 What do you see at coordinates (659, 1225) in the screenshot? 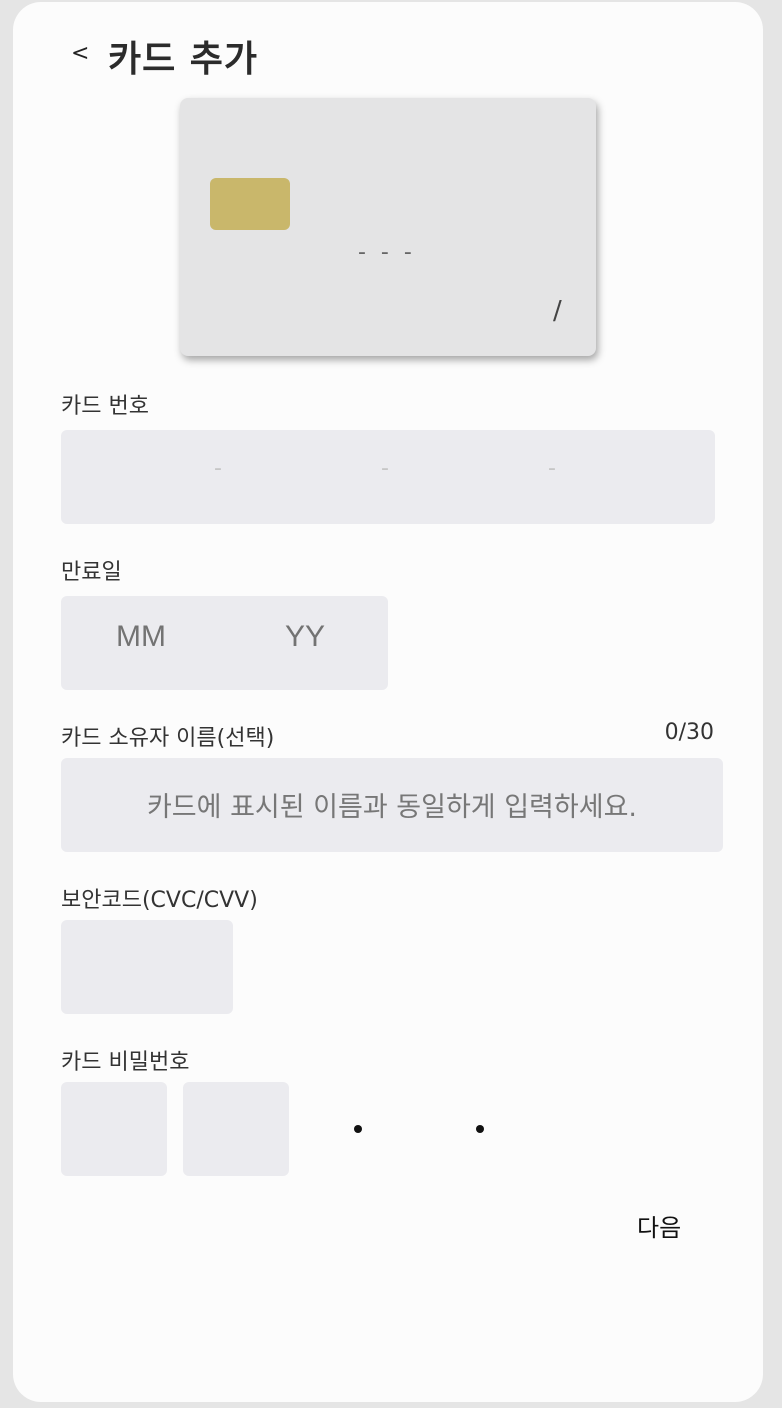
I see `next-button: 다음` at bounding box center [659, 1225].